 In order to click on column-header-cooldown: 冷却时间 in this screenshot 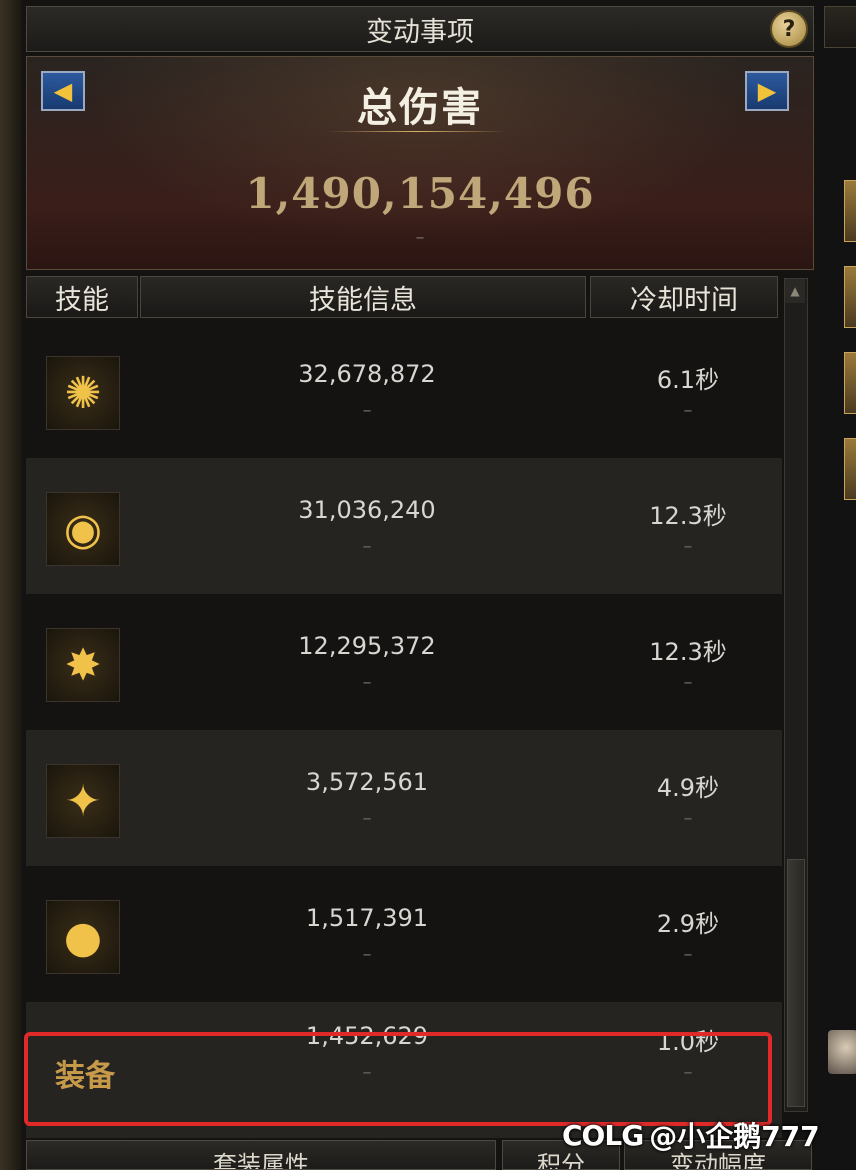, I will do `click(684, 297)`.